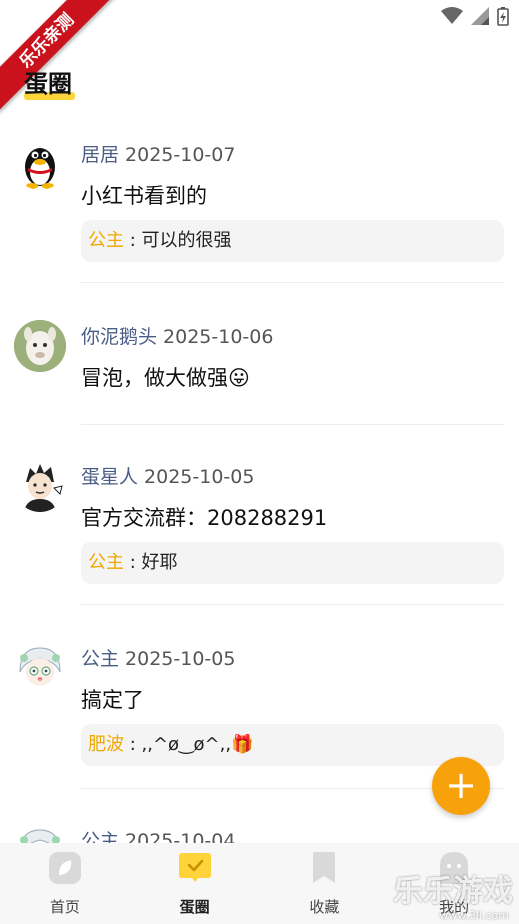 The width and height of the screenshot is (519, 924). Describe the element at coordinates (64, 907) in the screenshot. I see `nav-label: 首页` at that location.